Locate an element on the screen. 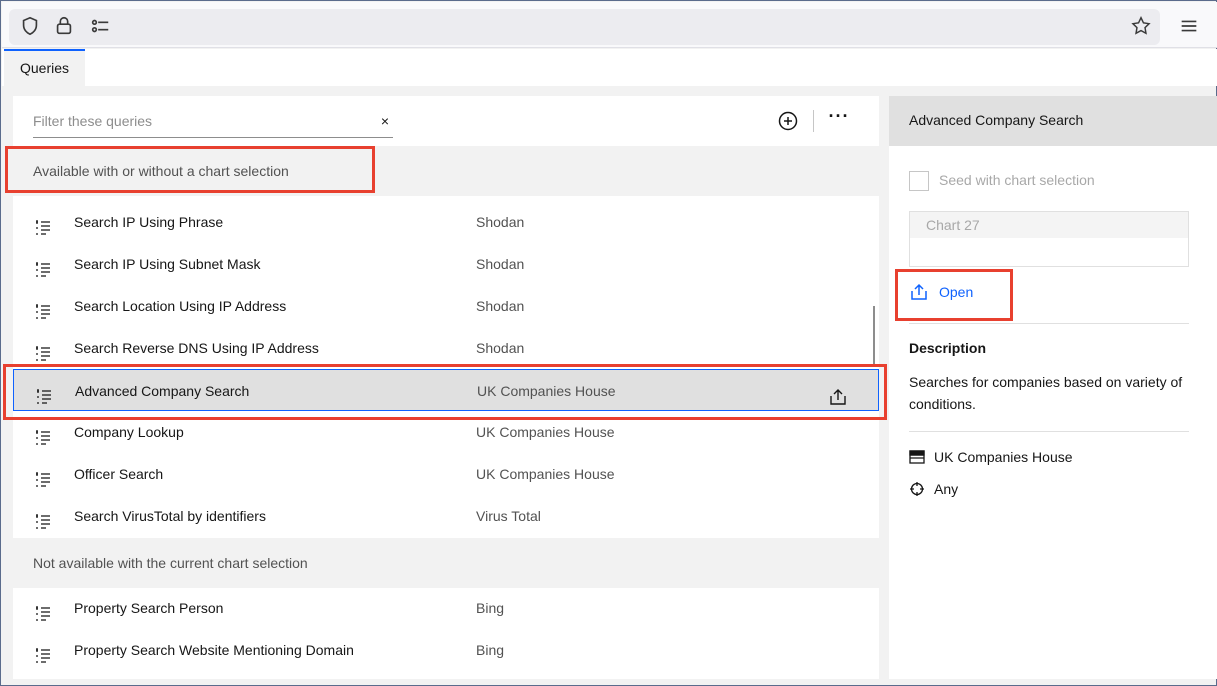 This screenshot has width=1217, height=686. tab-strip: Queries is located at coordinates (609, 67).